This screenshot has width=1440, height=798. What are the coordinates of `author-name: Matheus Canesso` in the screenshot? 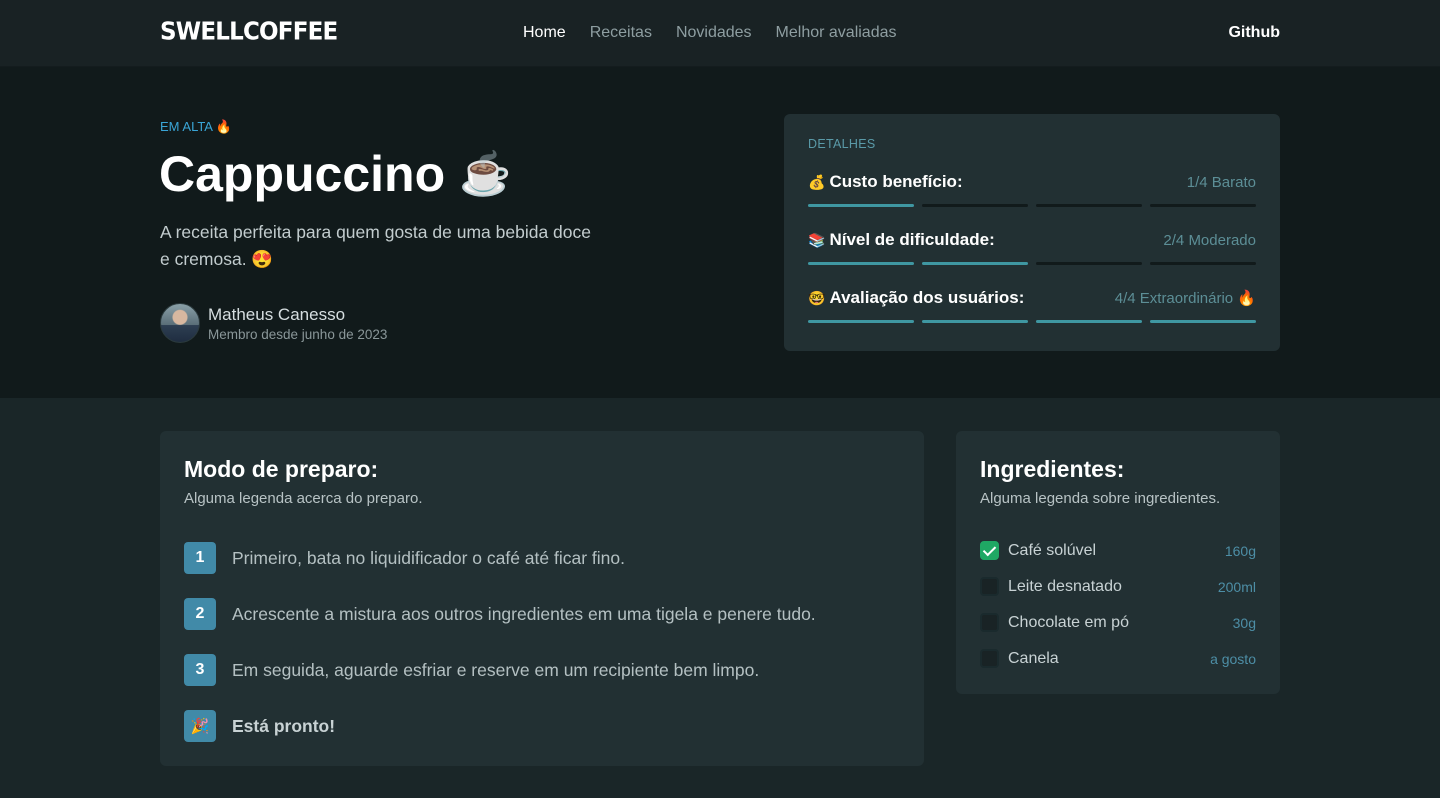 It's located at (277, 314).